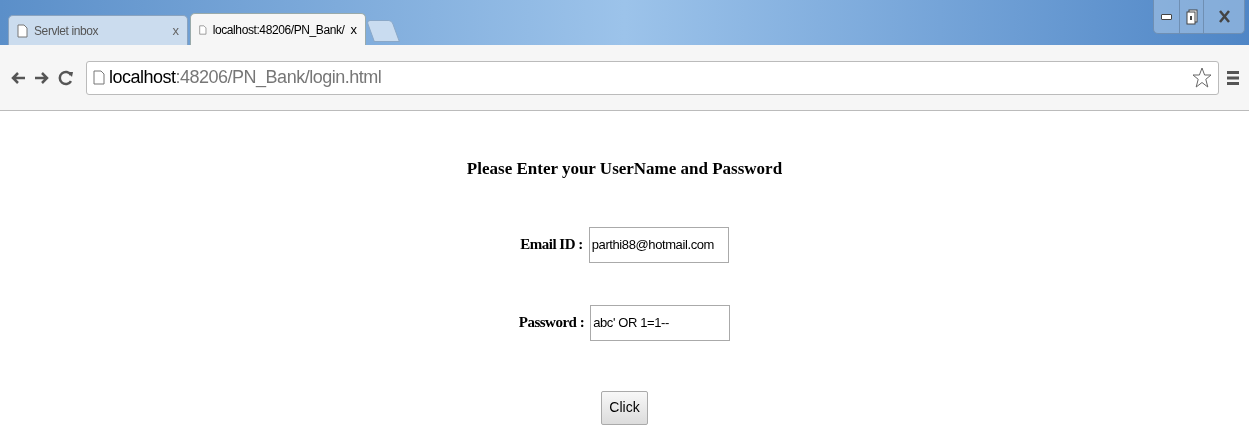 This screenshot has height=430, width=1249. I want to click on field-label: Email ID :, so click(551, 245).